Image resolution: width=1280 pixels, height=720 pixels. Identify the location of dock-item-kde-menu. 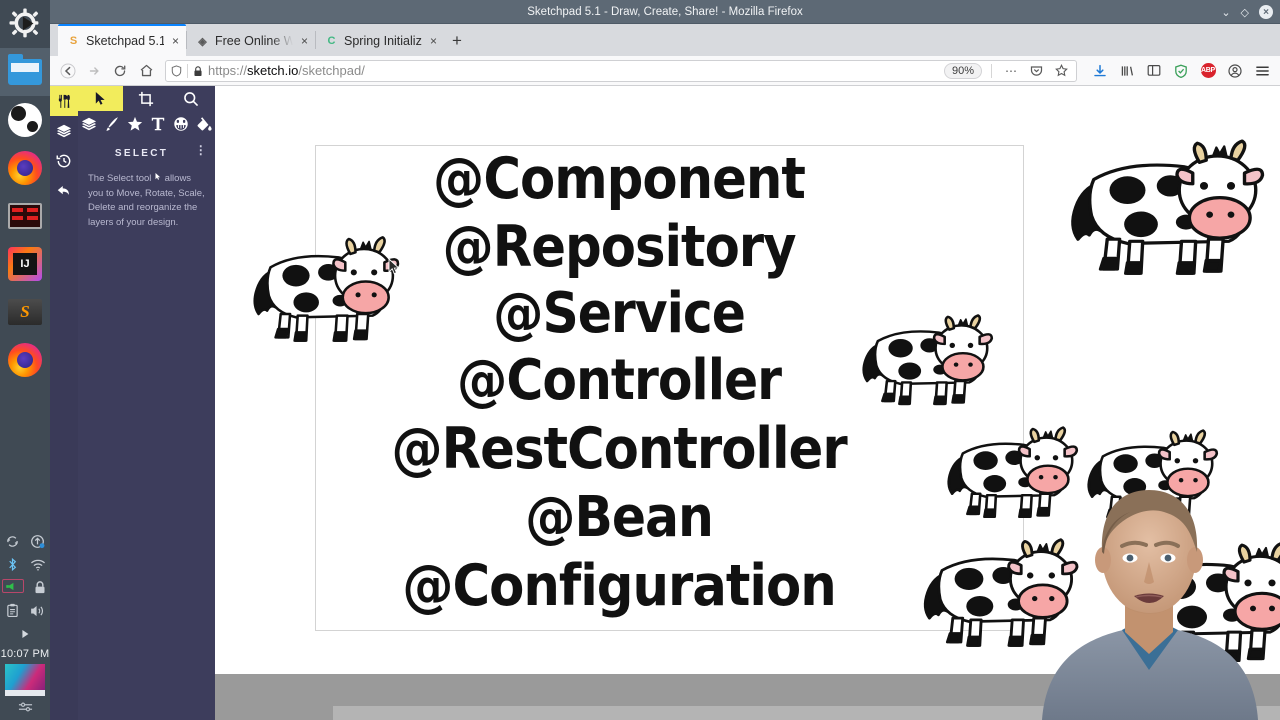
(25, 24).